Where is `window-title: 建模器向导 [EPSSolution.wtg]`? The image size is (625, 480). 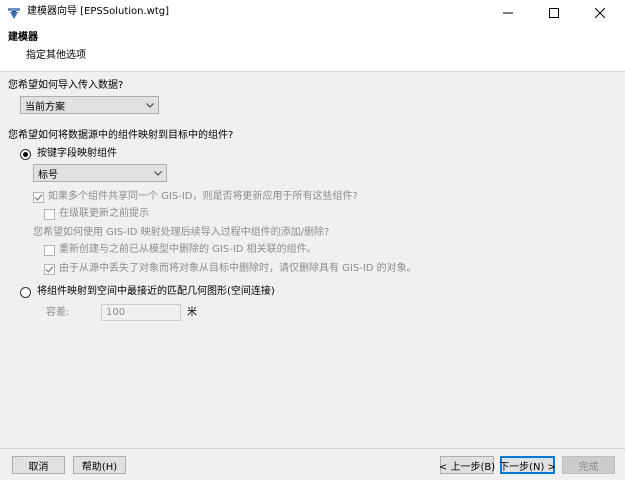
window-title: 建模器向导 [EPSSolution.wtg] is located at coordinates (98, 11).